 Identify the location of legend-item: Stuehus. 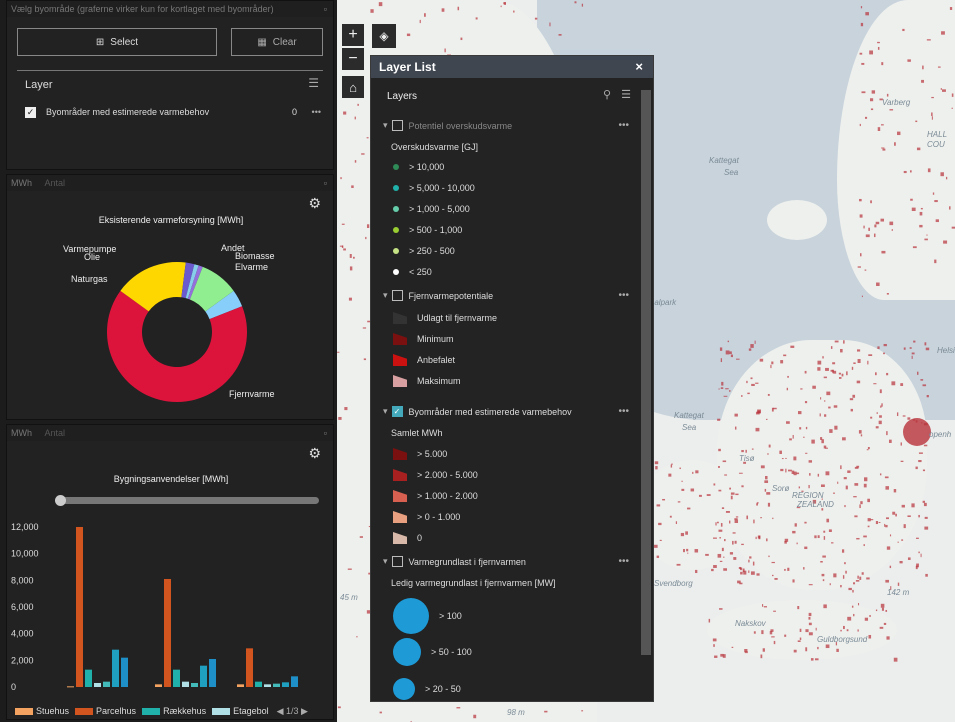
(42, 711).